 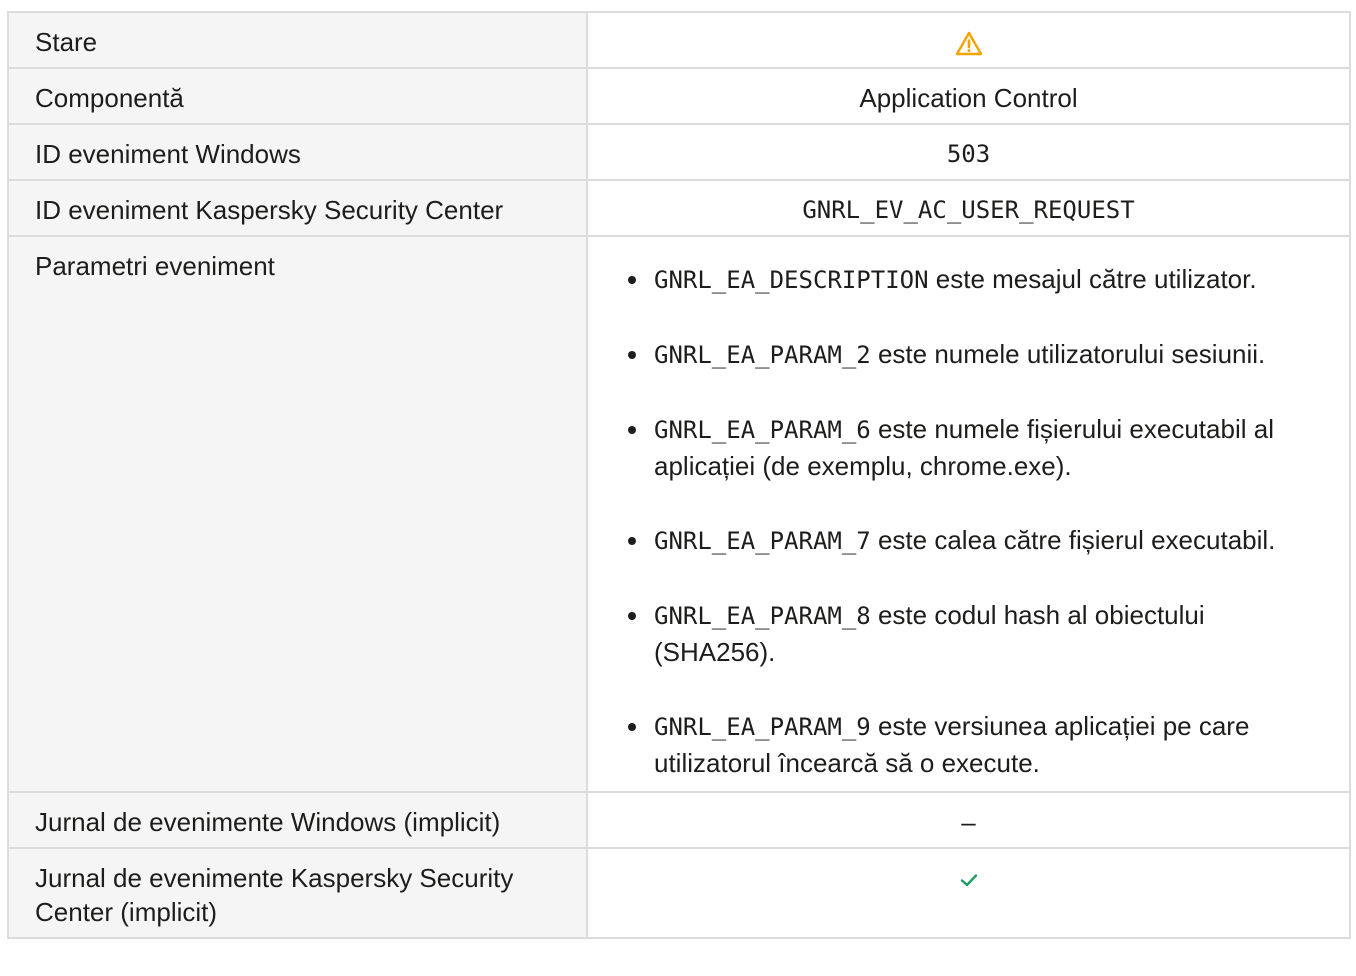 I want to click on param-code: GNRL_EA_PARAM_7, so click(x=762, y=541).